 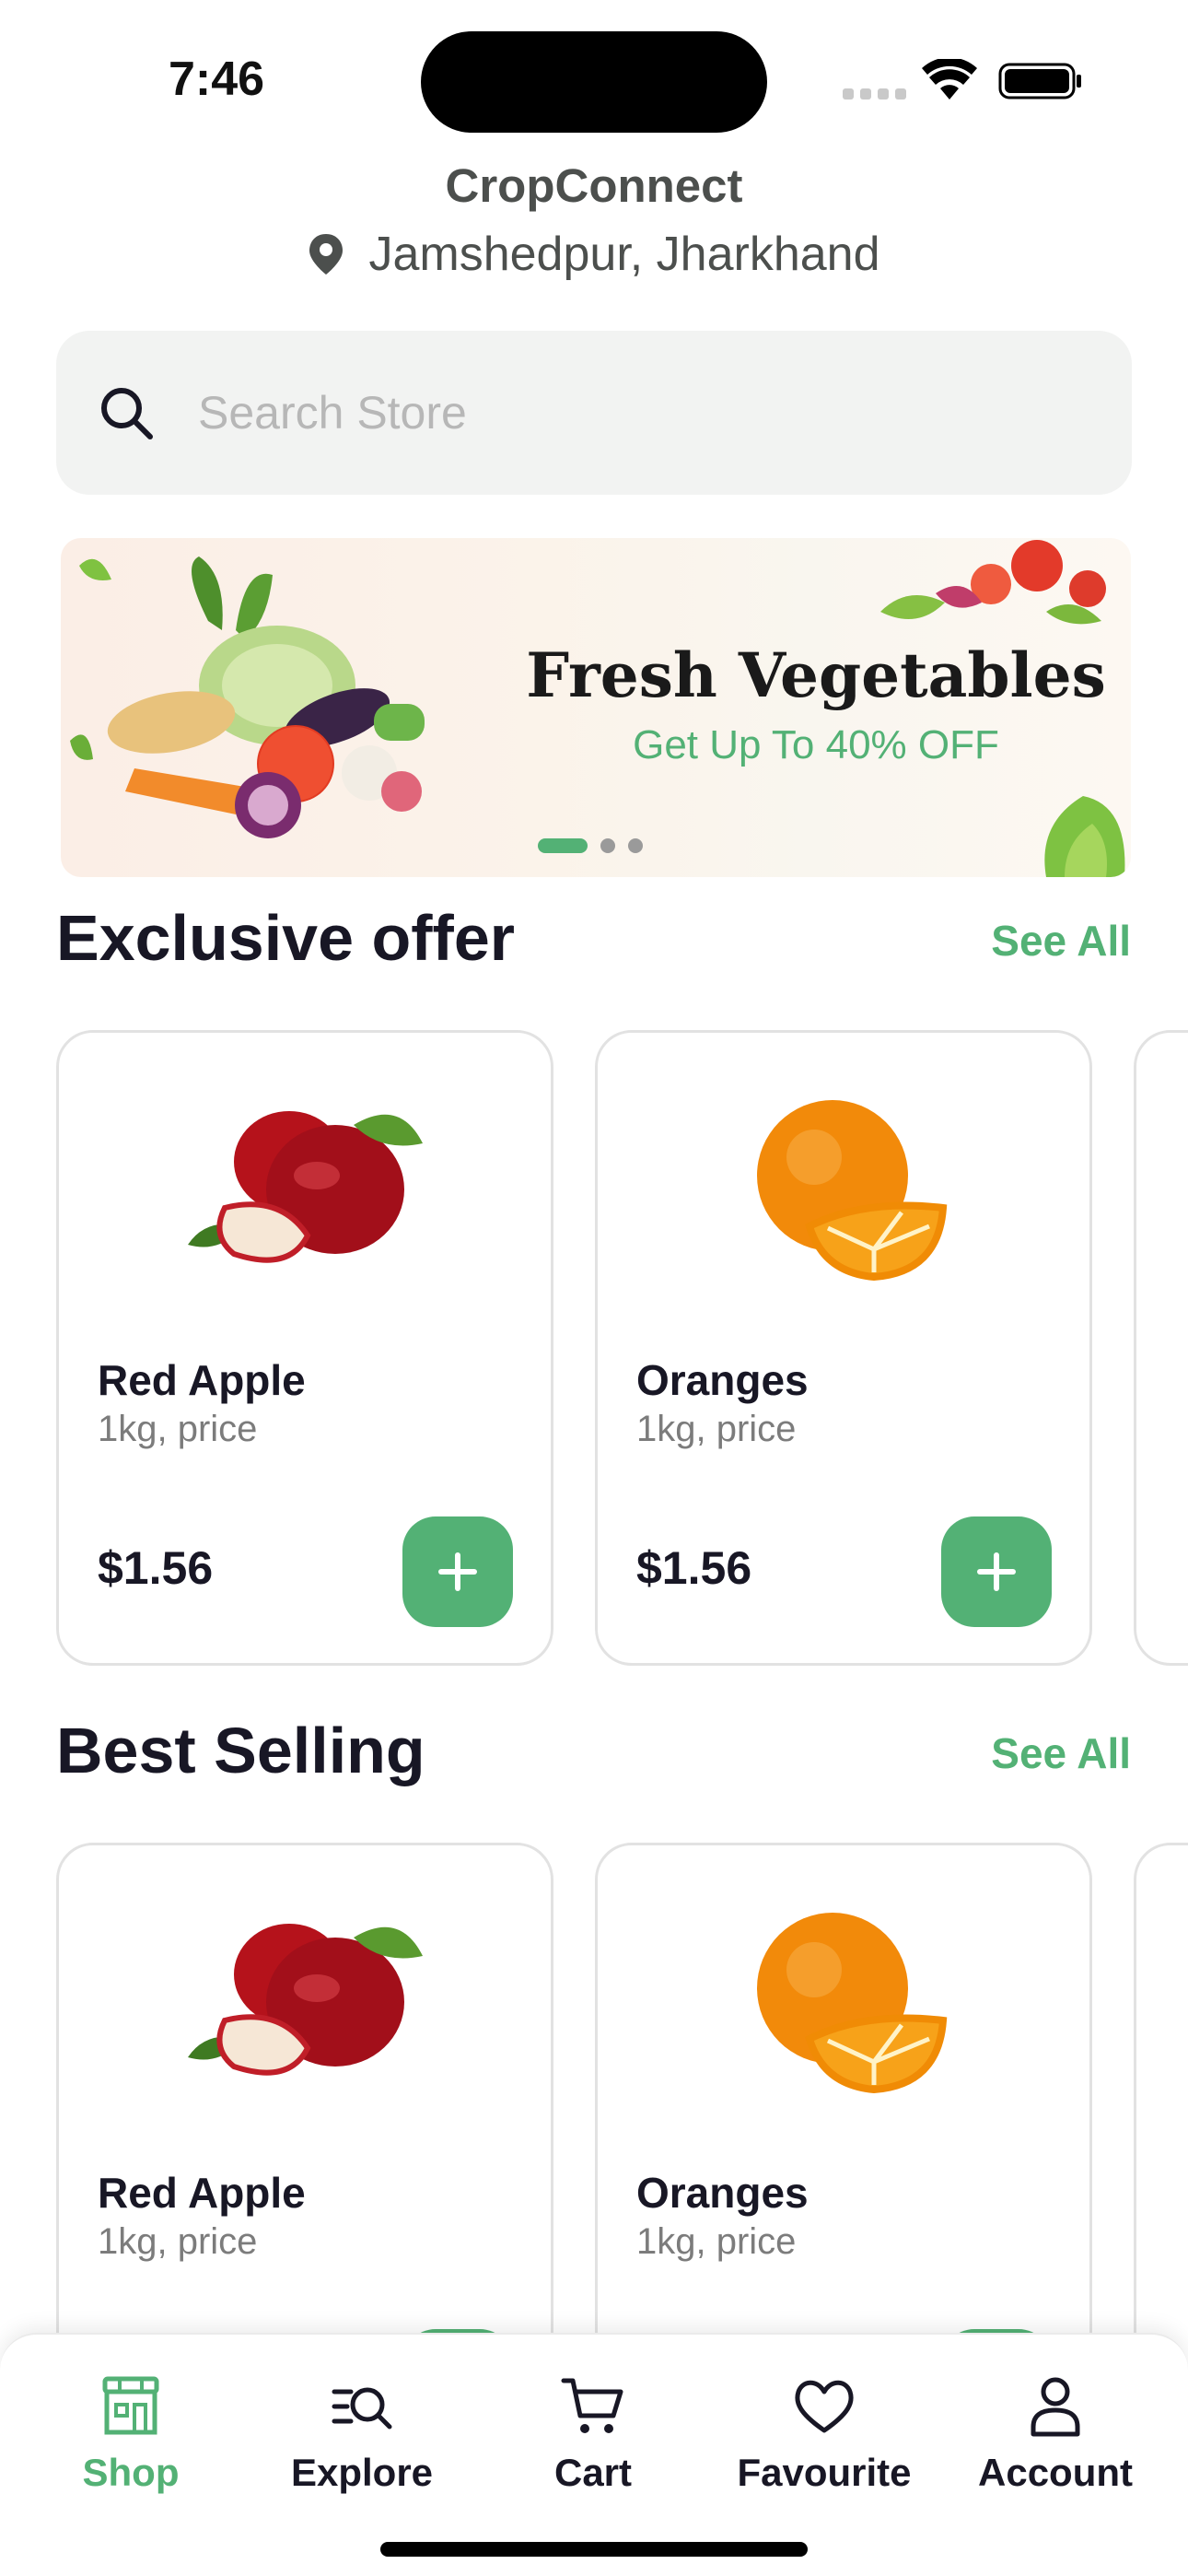 I want to click on promo-banner: Fresh Vegetables Get Up To 40% OFF, so click(x=596, y=707).